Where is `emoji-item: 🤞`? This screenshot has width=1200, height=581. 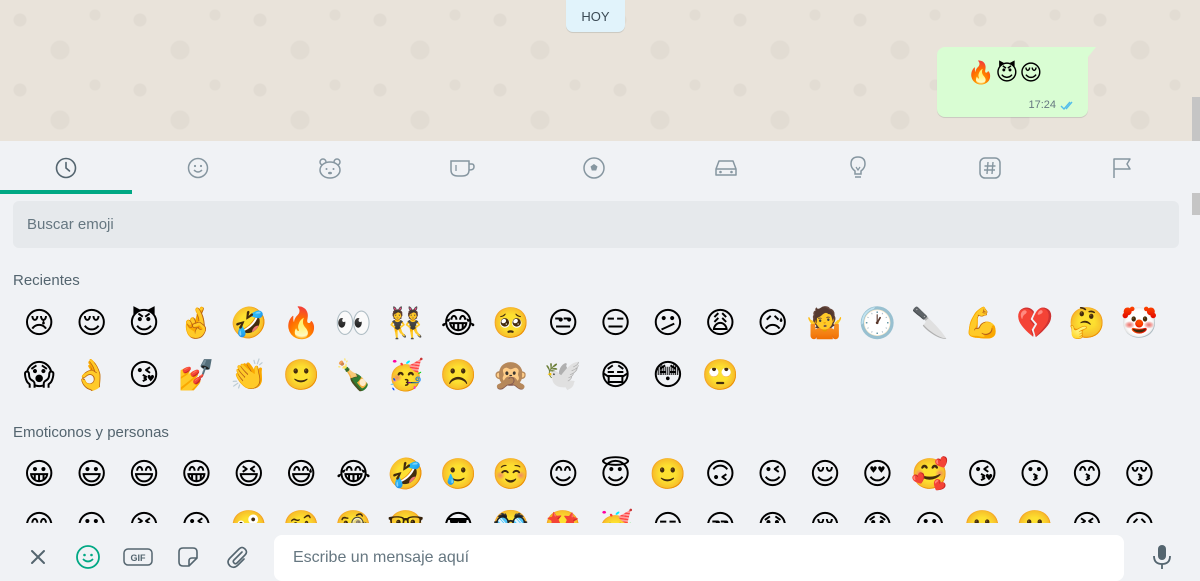 emoji-item: 🤞 is located at coordinates (196, 324).